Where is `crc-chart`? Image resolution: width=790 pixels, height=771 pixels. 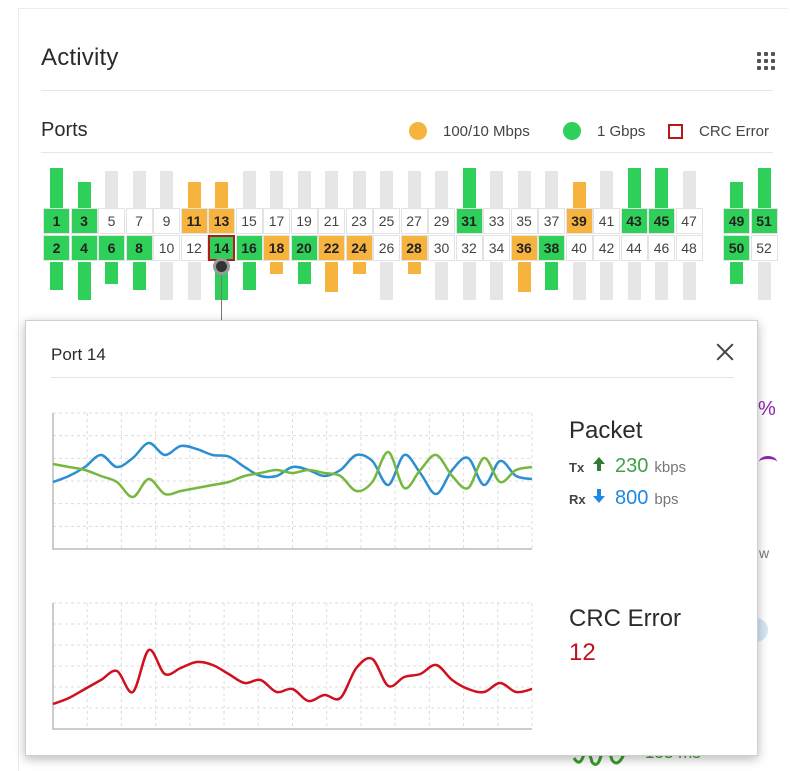
crc-chart is located at coordinates (292, 666).